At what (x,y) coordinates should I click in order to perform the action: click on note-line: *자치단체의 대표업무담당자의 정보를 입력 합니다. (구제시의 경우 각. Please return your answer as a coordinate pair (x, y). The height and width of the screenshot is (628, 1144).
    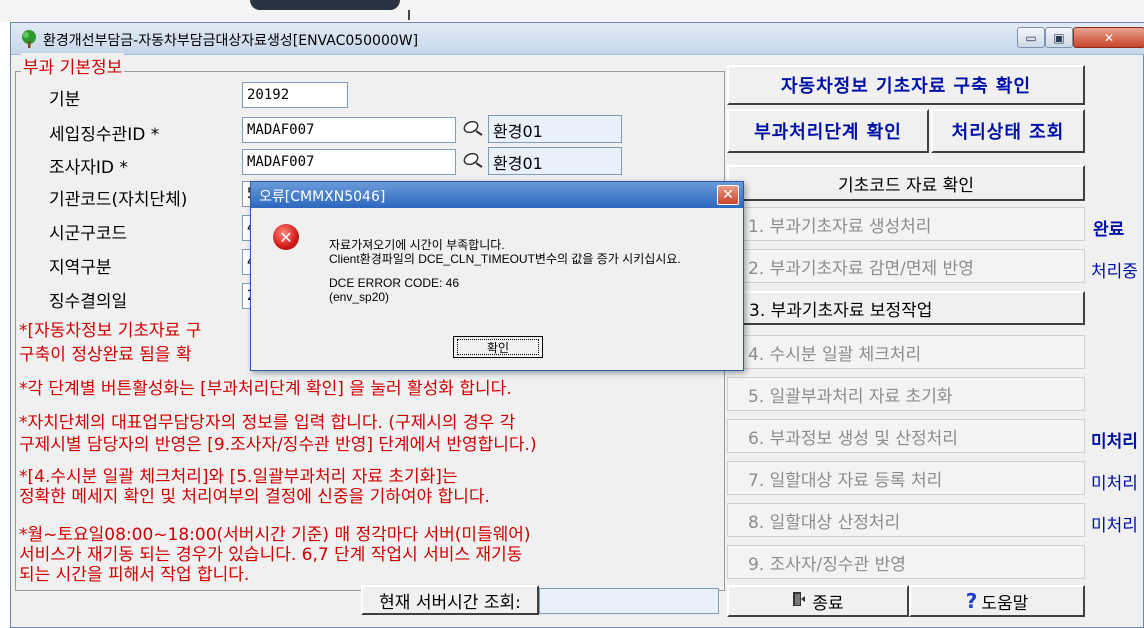
    Looking at the image, I should click on (267, 423).